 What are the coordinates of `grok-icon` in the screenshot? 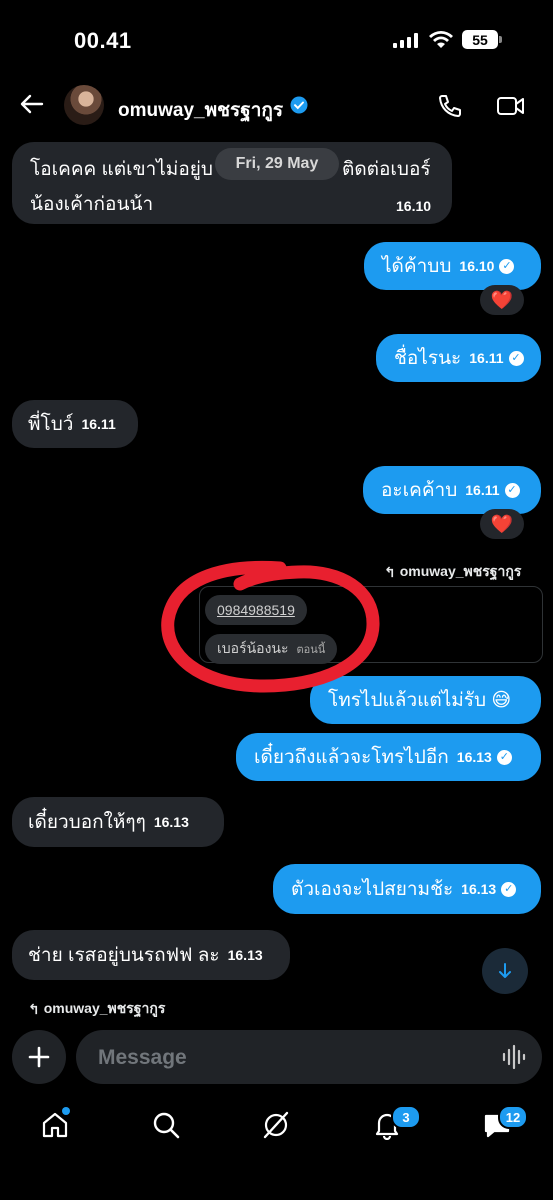 It's located at (276, 1125).